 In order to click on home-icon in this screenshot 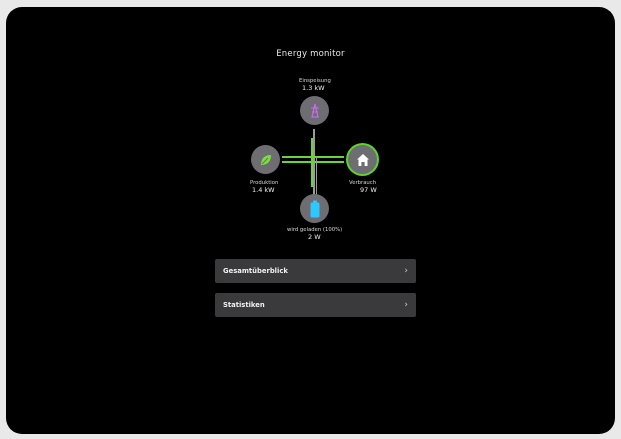, I will do `click(362, 159)`.